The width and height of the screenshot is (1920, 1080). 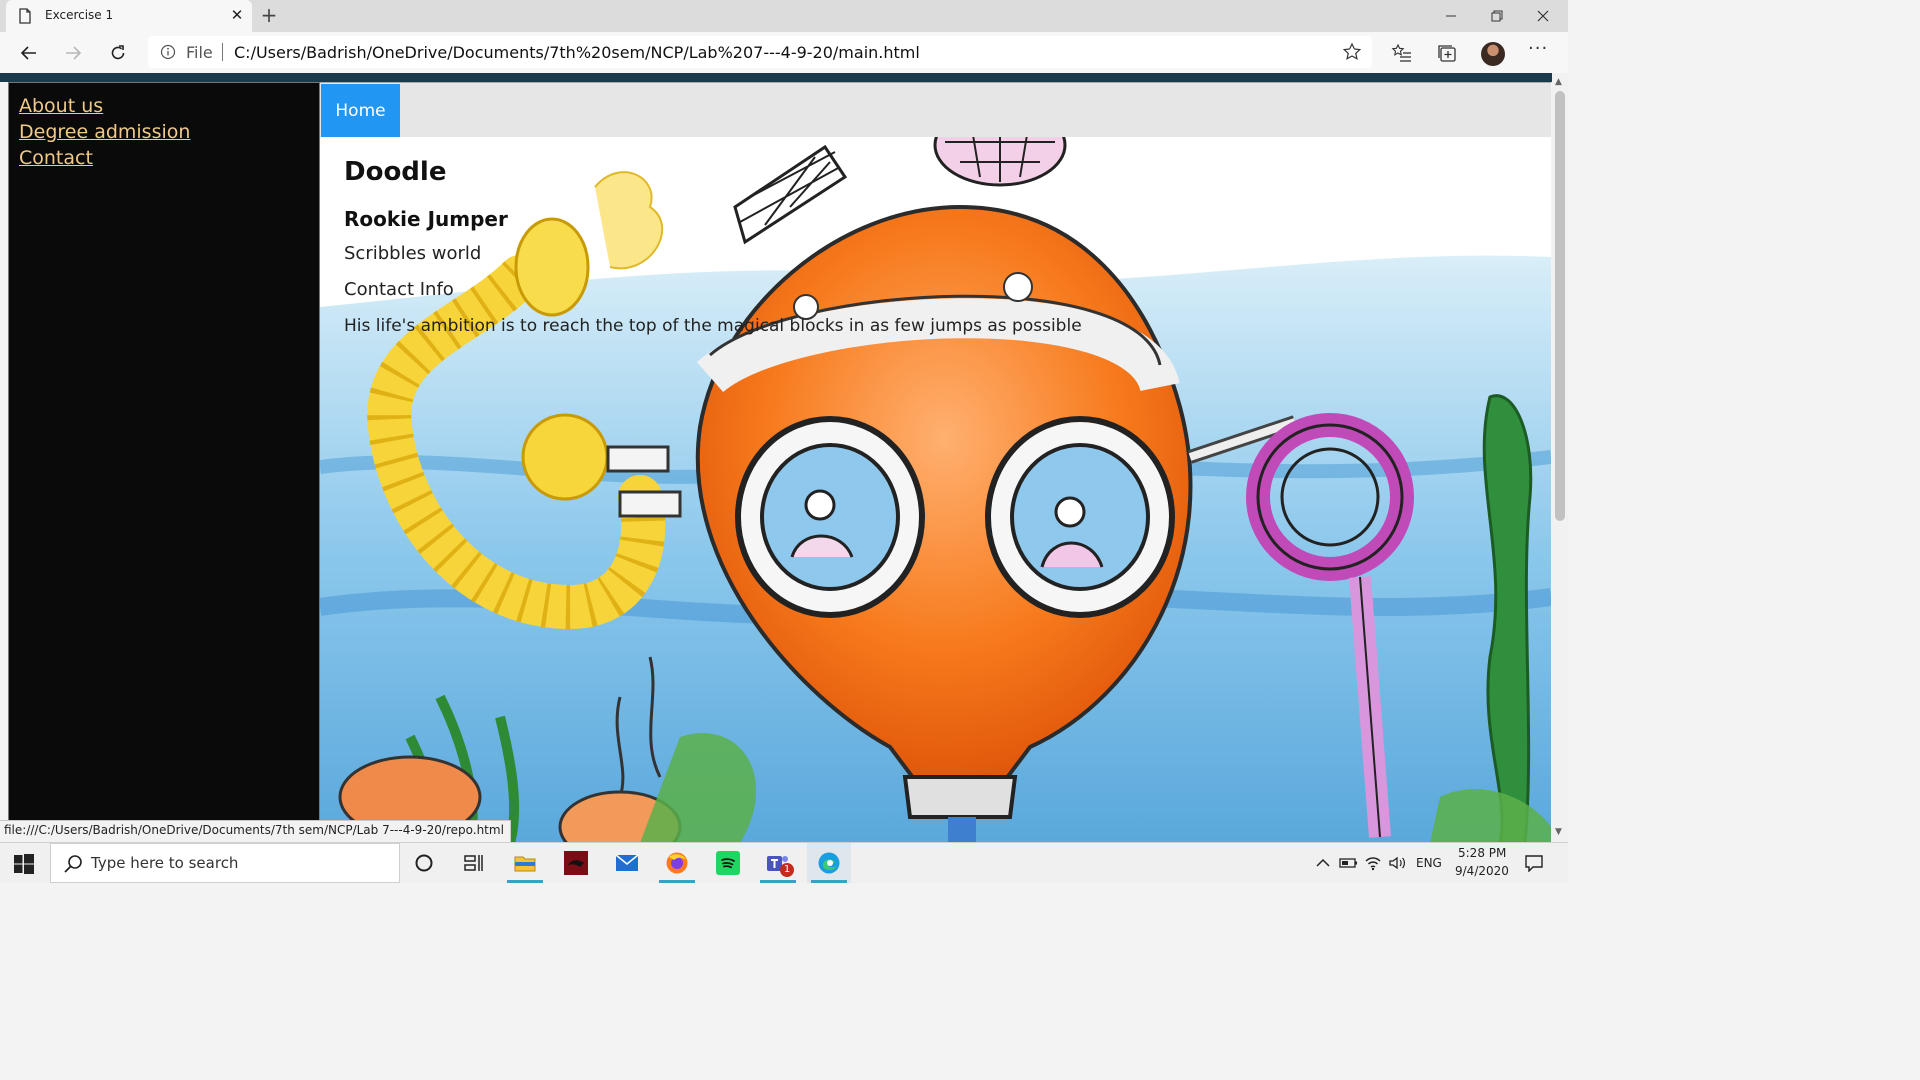 I want to click on sidebar-link-degree-admission: Degree admission, so click(x=104, y=132).